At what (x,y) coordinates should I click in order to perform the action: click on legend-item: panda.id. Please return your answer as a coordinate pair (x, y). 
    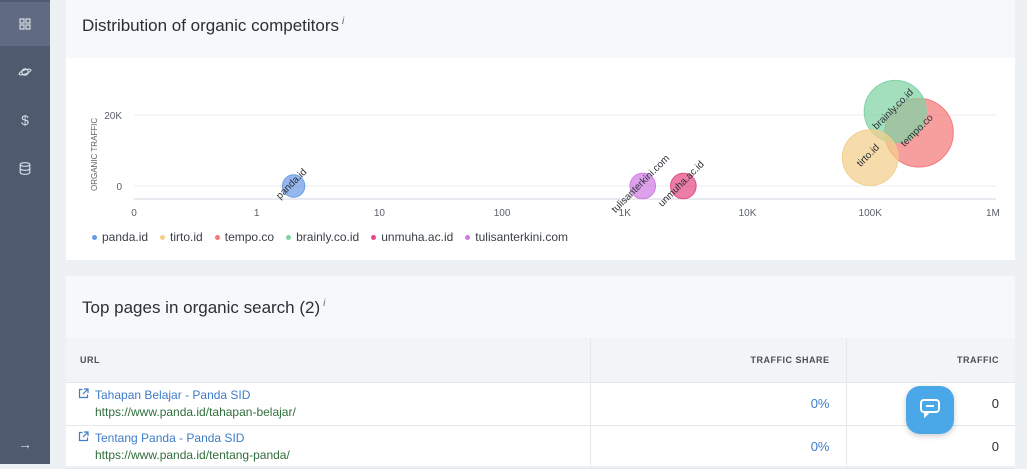
    Looking at the image, I should click on (120, 237).